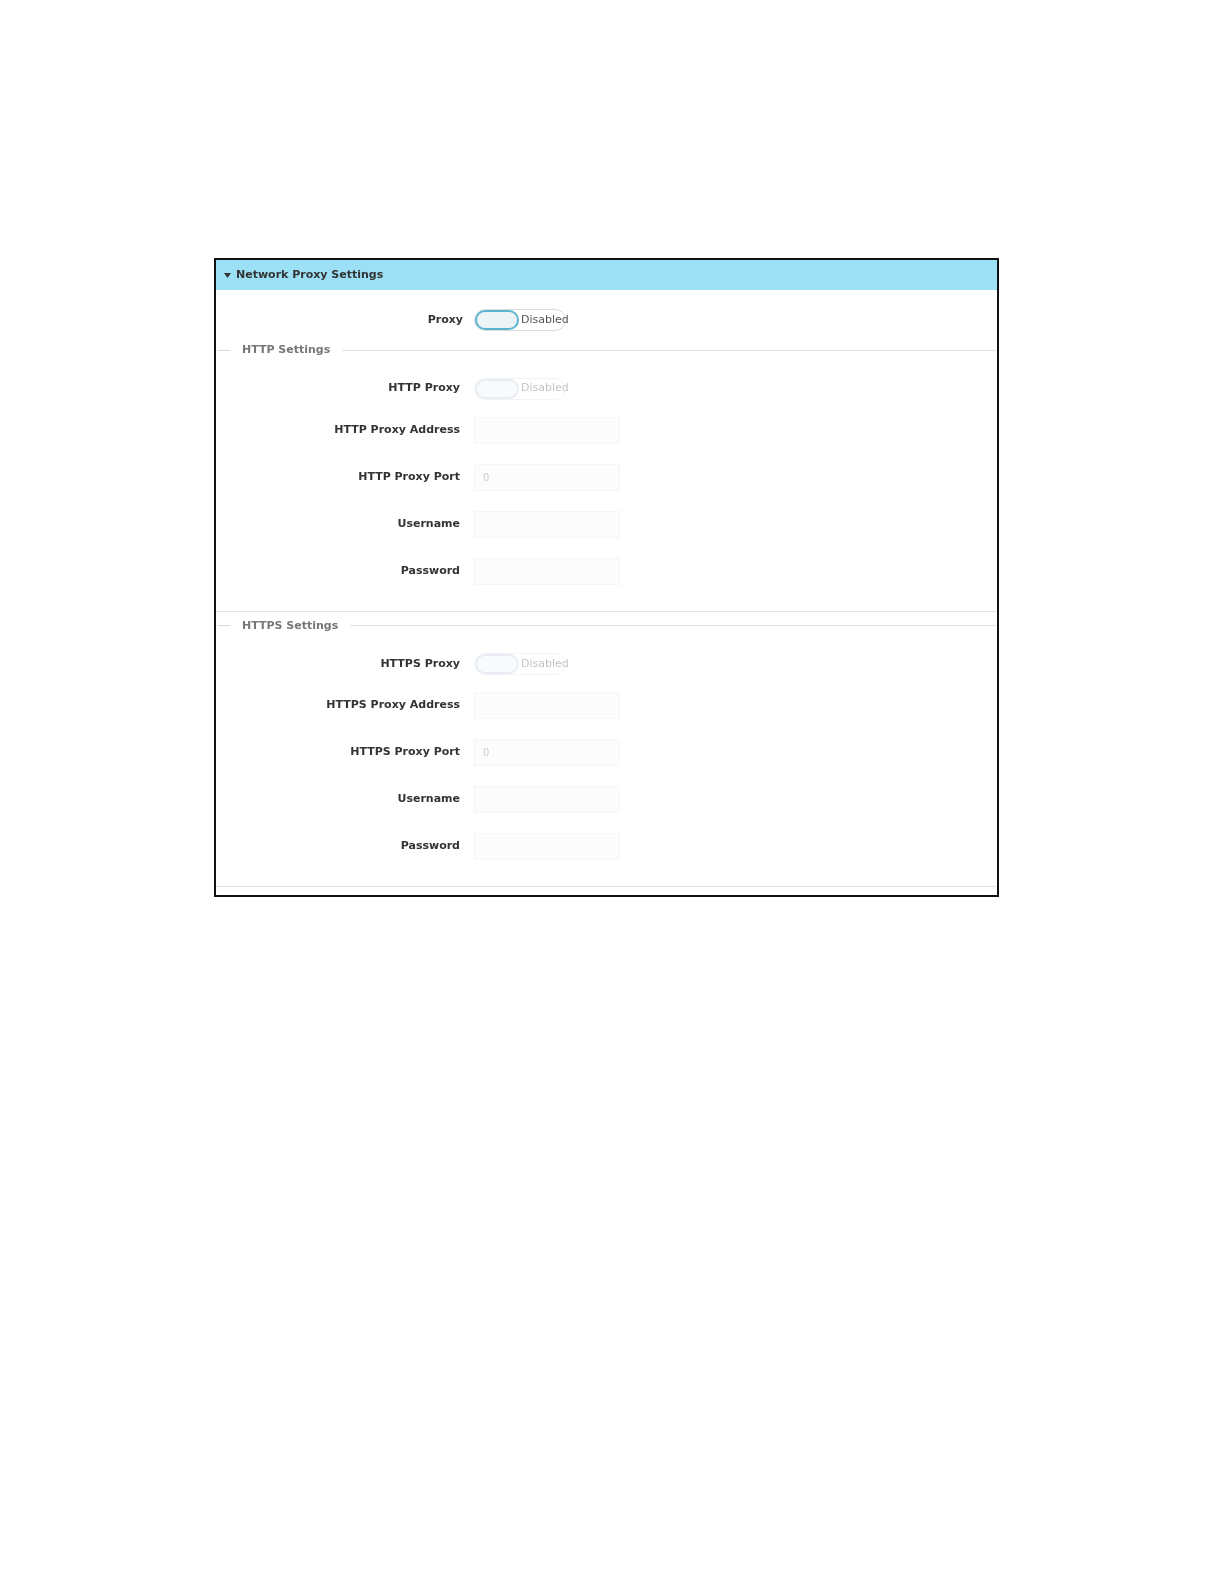 This screenshot has width=1224, height=1584. Describe the element at coordinates (290, 625) in the screenshot. I see `section-title: HTTPS Settings` at that location.